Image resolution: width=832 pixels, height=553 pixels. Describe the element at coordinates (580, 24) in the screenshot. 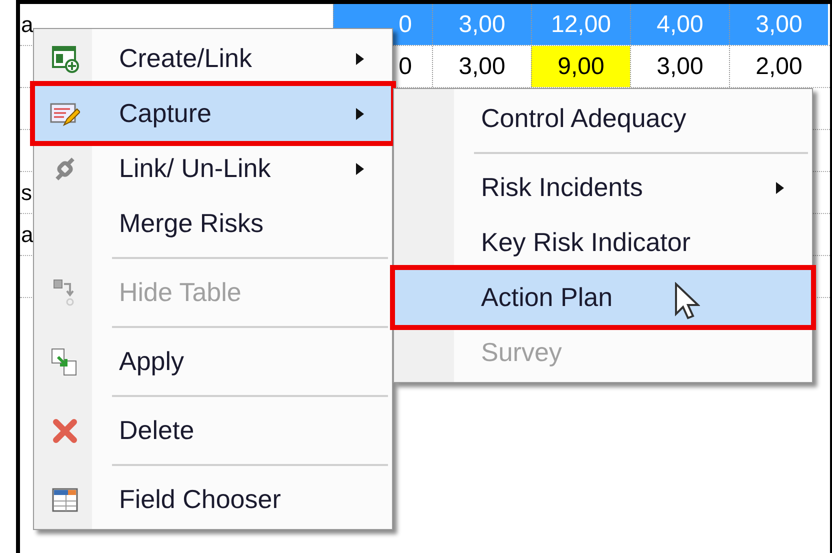

I see `table-cell: 12,00` at that location.